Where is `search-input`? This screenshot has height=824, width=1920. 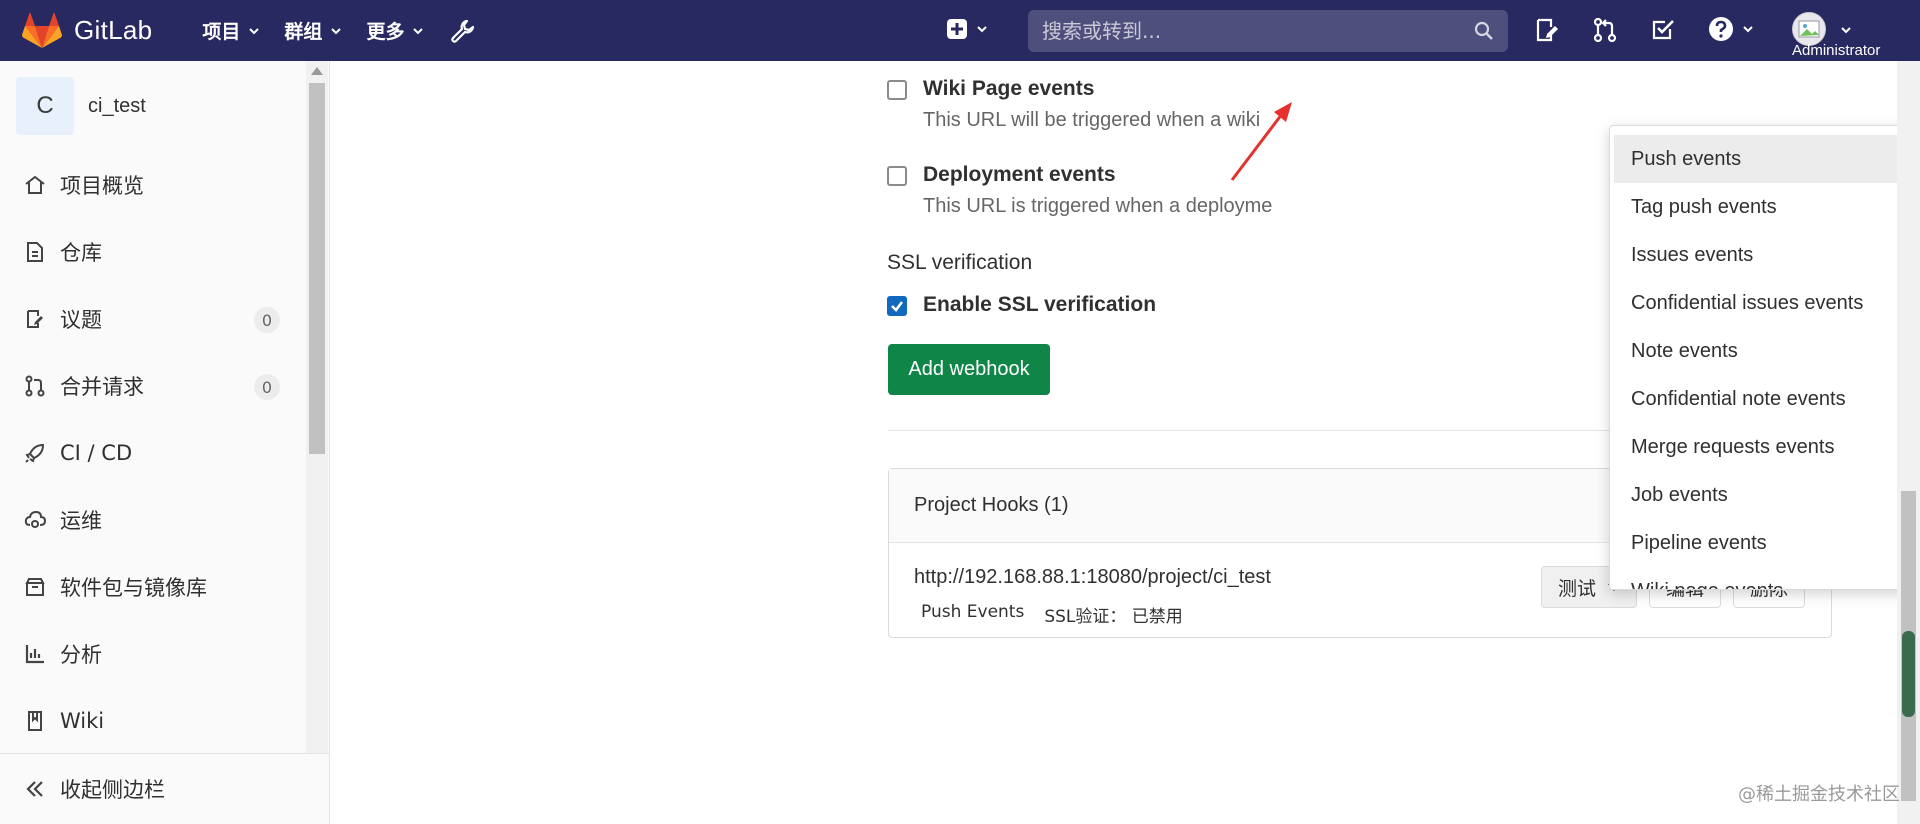
search-input is located at coordinates (1258, 31).